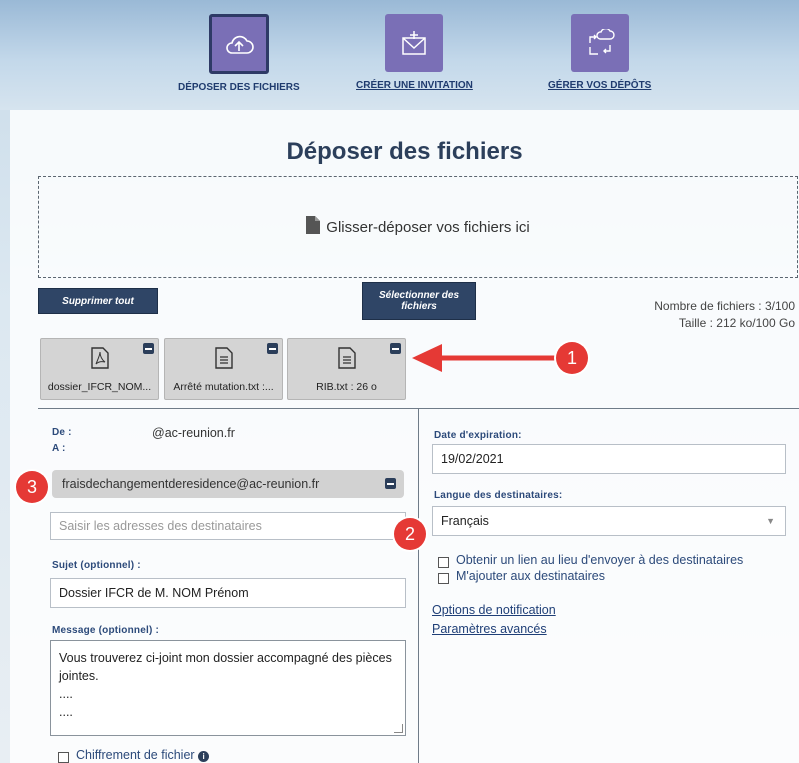 The height and width of the screenshot is (763, 799). Describe the element at coordinates (62, 432) in the screenshot. I see `from-label: De :` at that location.